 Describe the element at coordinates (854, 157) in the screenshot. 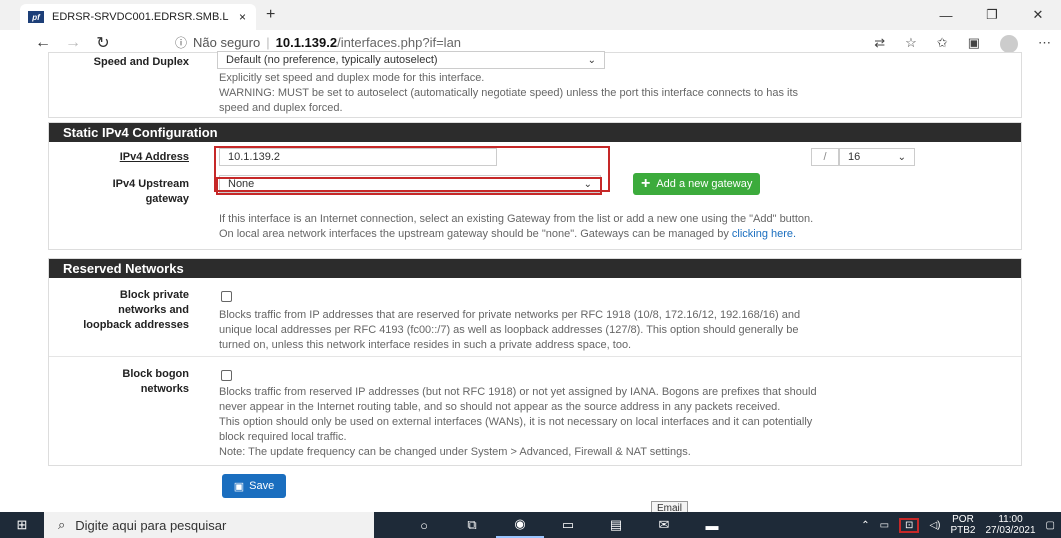

I see `ipv4-cidr-value: 16` at that location.